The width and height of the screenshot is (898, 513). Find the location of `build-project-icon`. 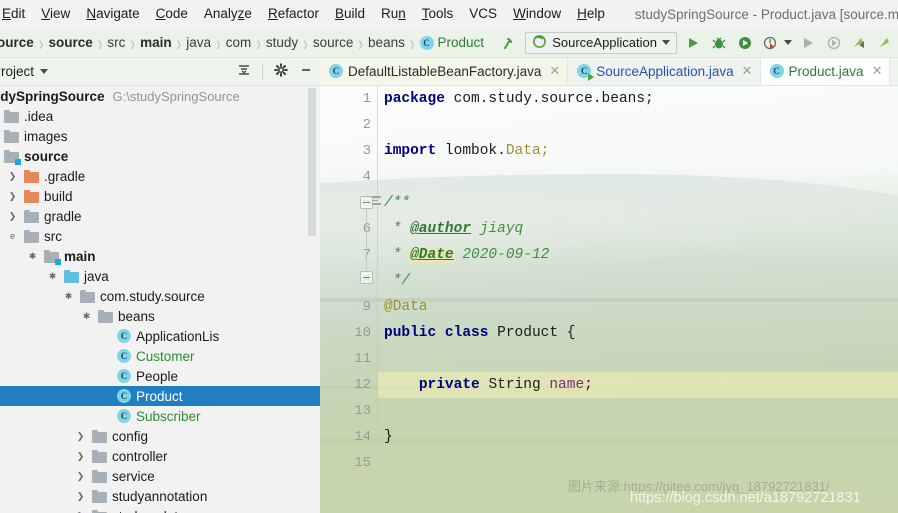

build-project-icon is located at coordinates (509, 43).